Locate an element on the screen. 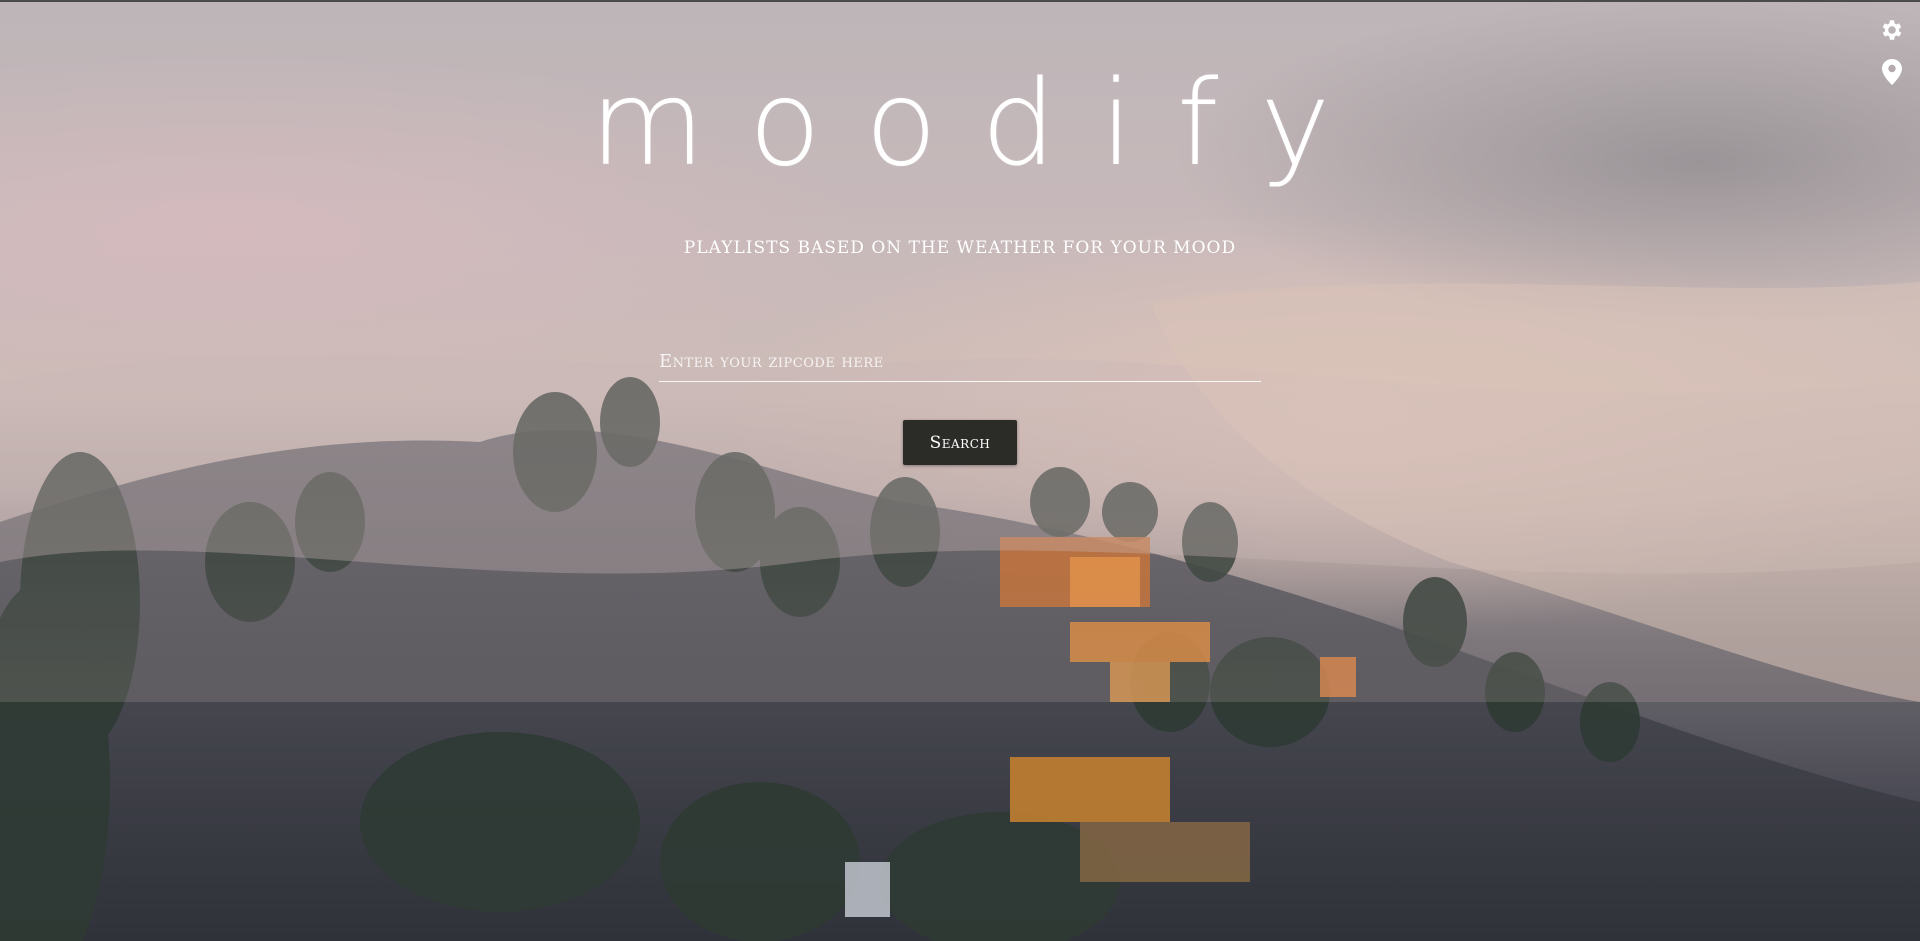  settings-button is located at coordinates (1892, 30).